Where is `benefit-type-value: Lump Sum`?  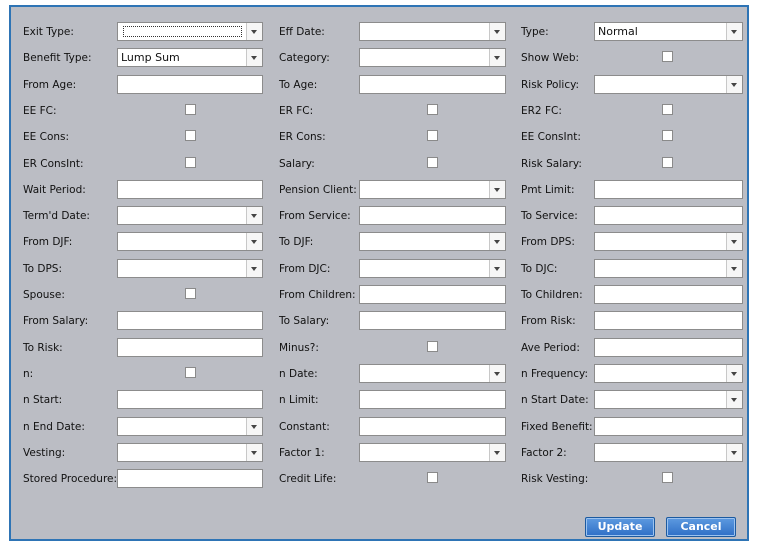
benefit-type-value: Lump Sum is located at coordinates (150, 57).